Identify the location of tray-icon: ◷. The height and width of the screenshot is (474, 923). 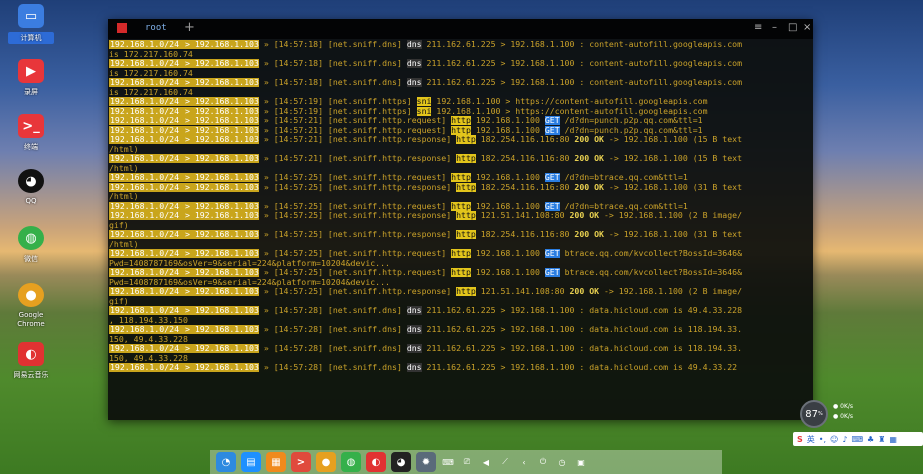
(562, 462).